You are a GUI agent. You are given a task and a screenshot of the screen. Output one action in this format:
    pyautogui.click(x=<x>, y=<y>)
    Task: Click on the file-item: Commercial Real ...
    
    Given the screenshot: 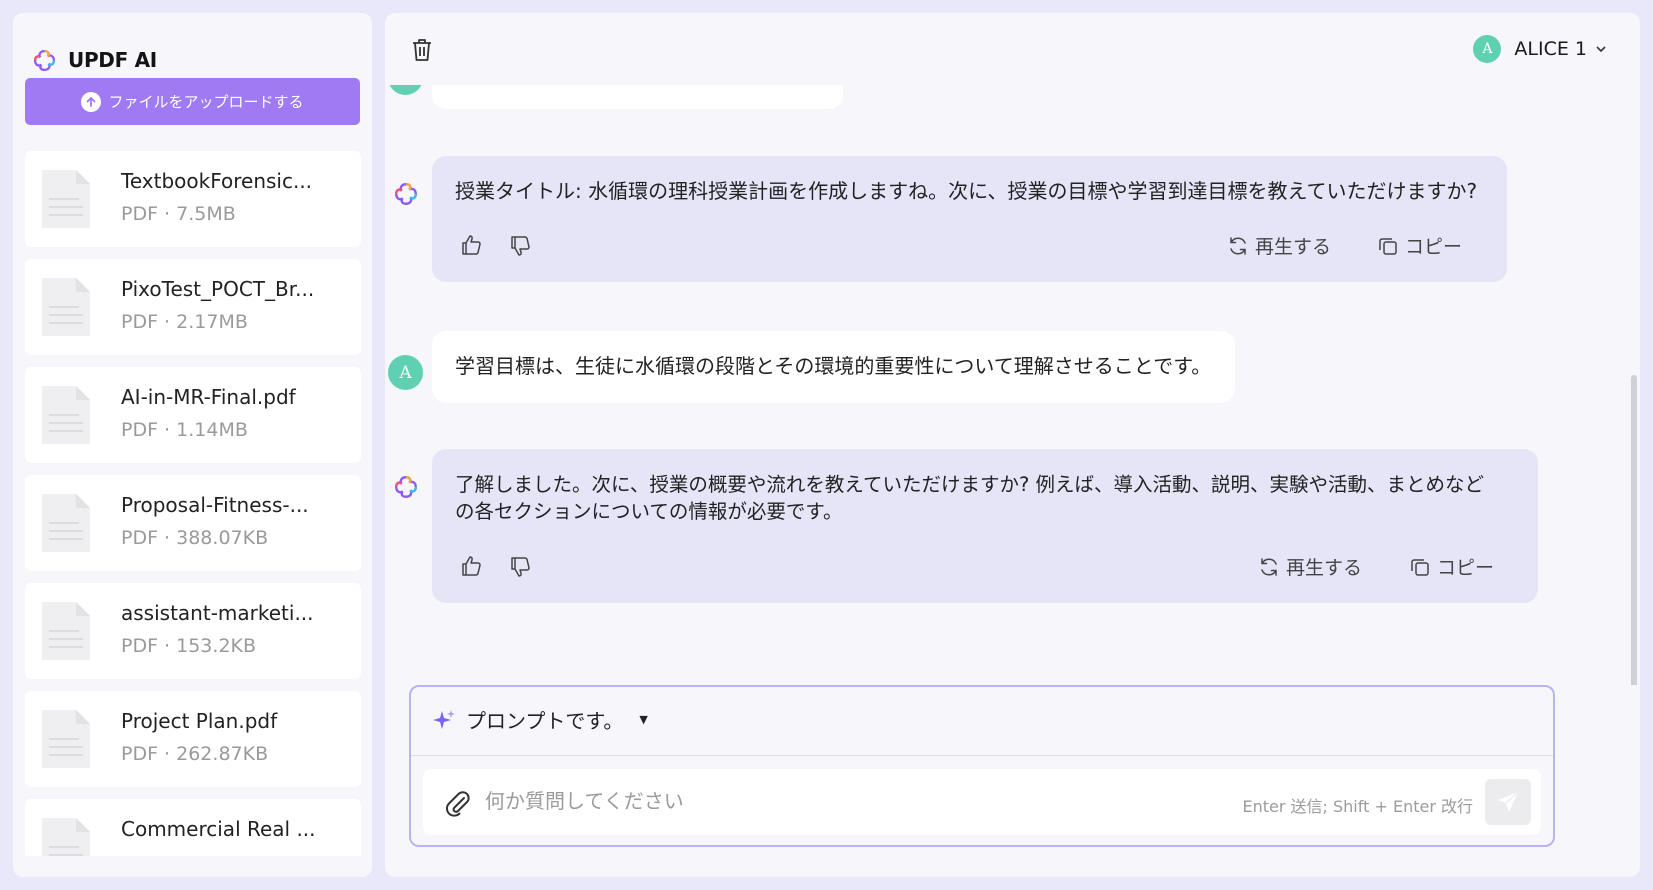 What is the action you would take?
    pyautogui.click(x=193, y=827)
    